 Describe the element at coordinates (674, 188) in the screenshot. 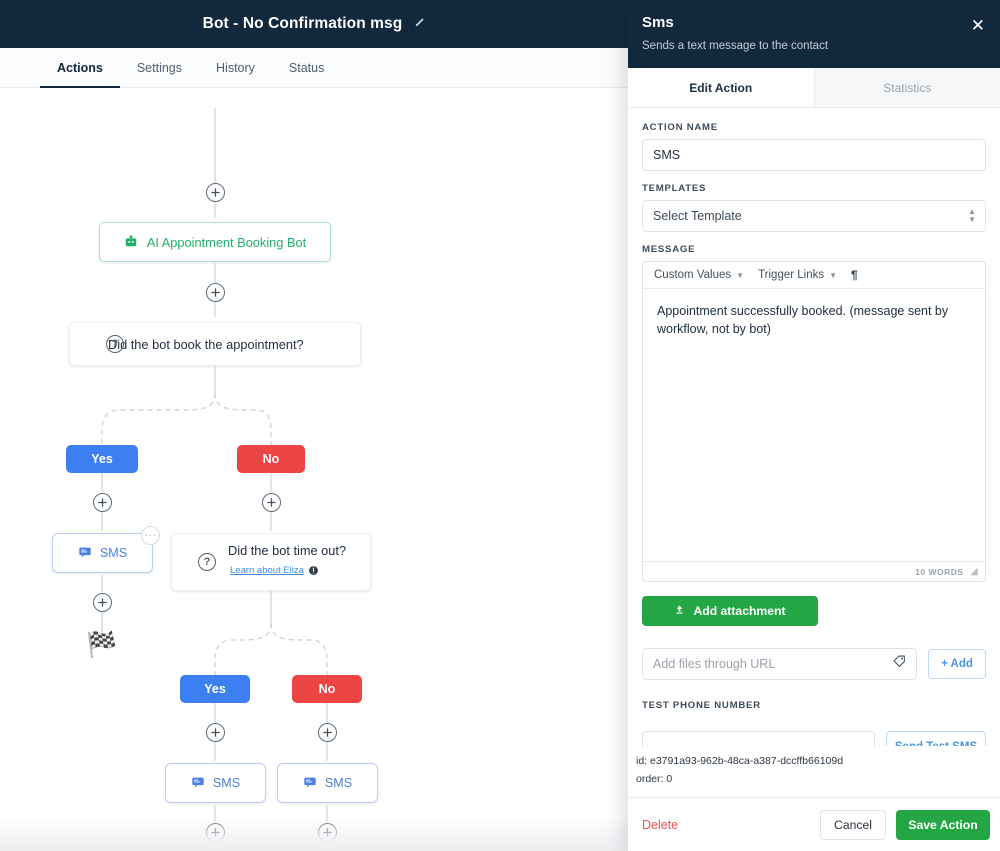

I see `templates-label: TEMPLATES` at that location.